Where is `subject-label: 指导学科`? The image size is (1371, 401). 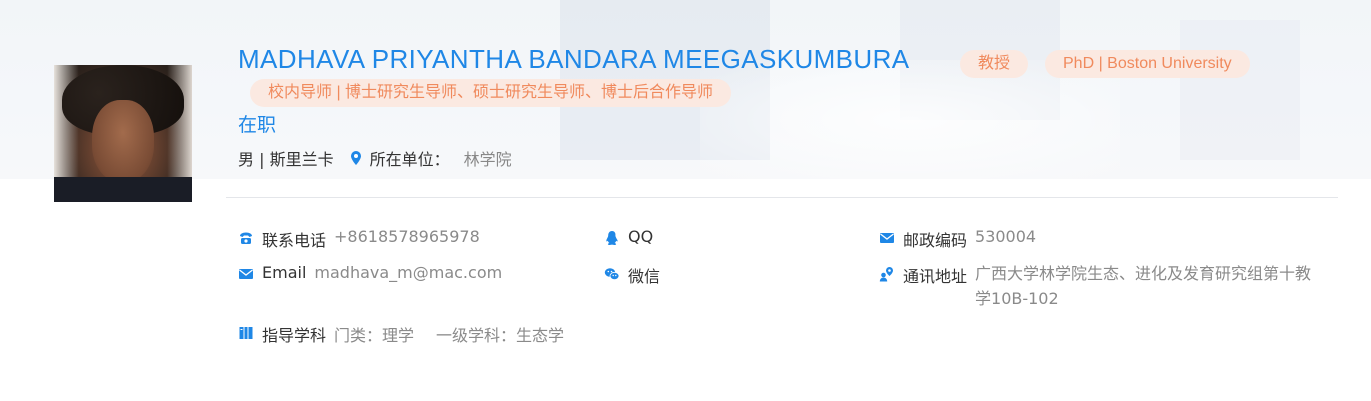
subject-label: 指导学科 is located at coordinates (294, 335).